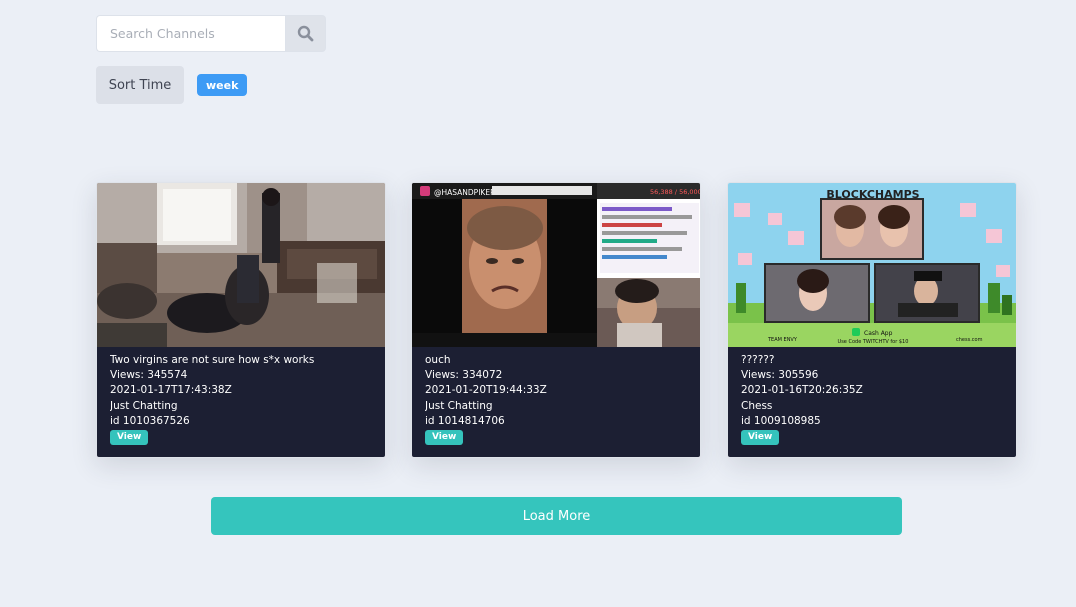  What do you see at coordinates (149, 375) in the screenshot?
I see `clip-views: Views: 345574` at bounding box center [149, 375].